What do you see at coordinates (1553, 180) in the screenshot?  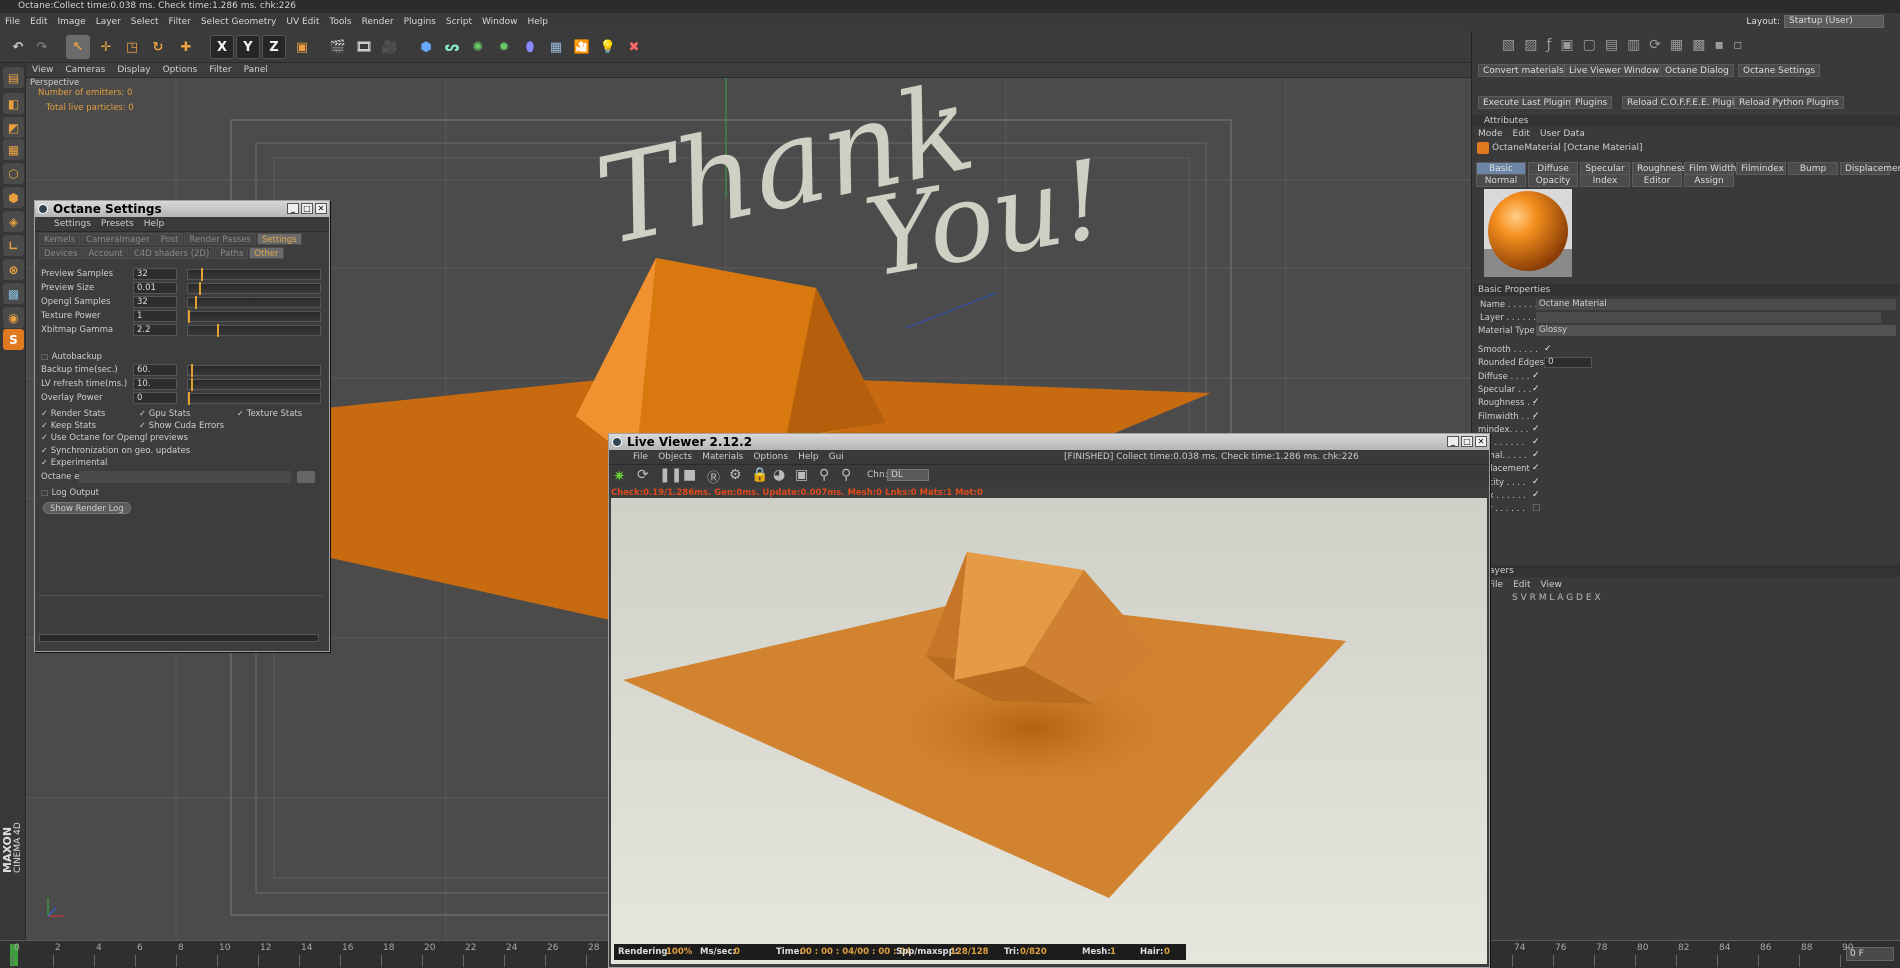 I see `mat-tab-opacity: Opacity` at bounding box center [1553, 180].